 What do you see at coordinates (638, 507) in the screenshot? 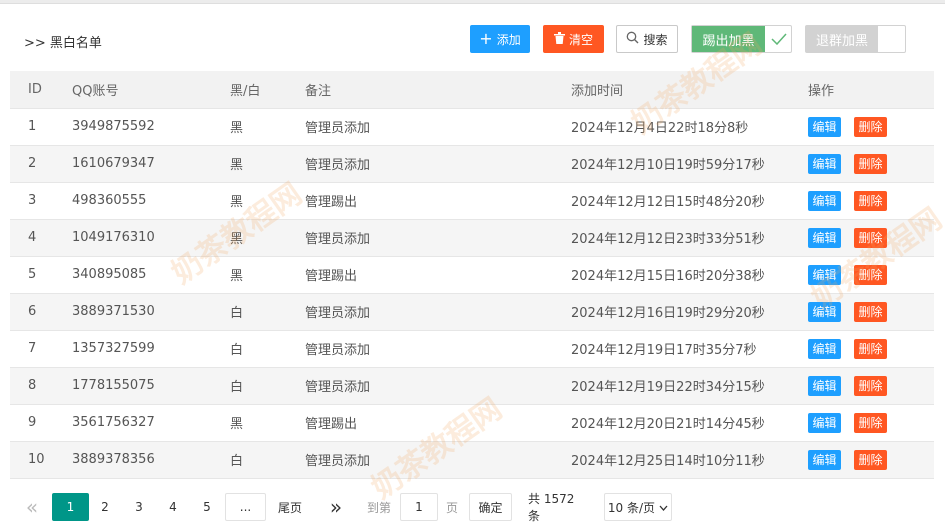
I see `per-page-select: 10 条/页` at bounding box center [638, 507].